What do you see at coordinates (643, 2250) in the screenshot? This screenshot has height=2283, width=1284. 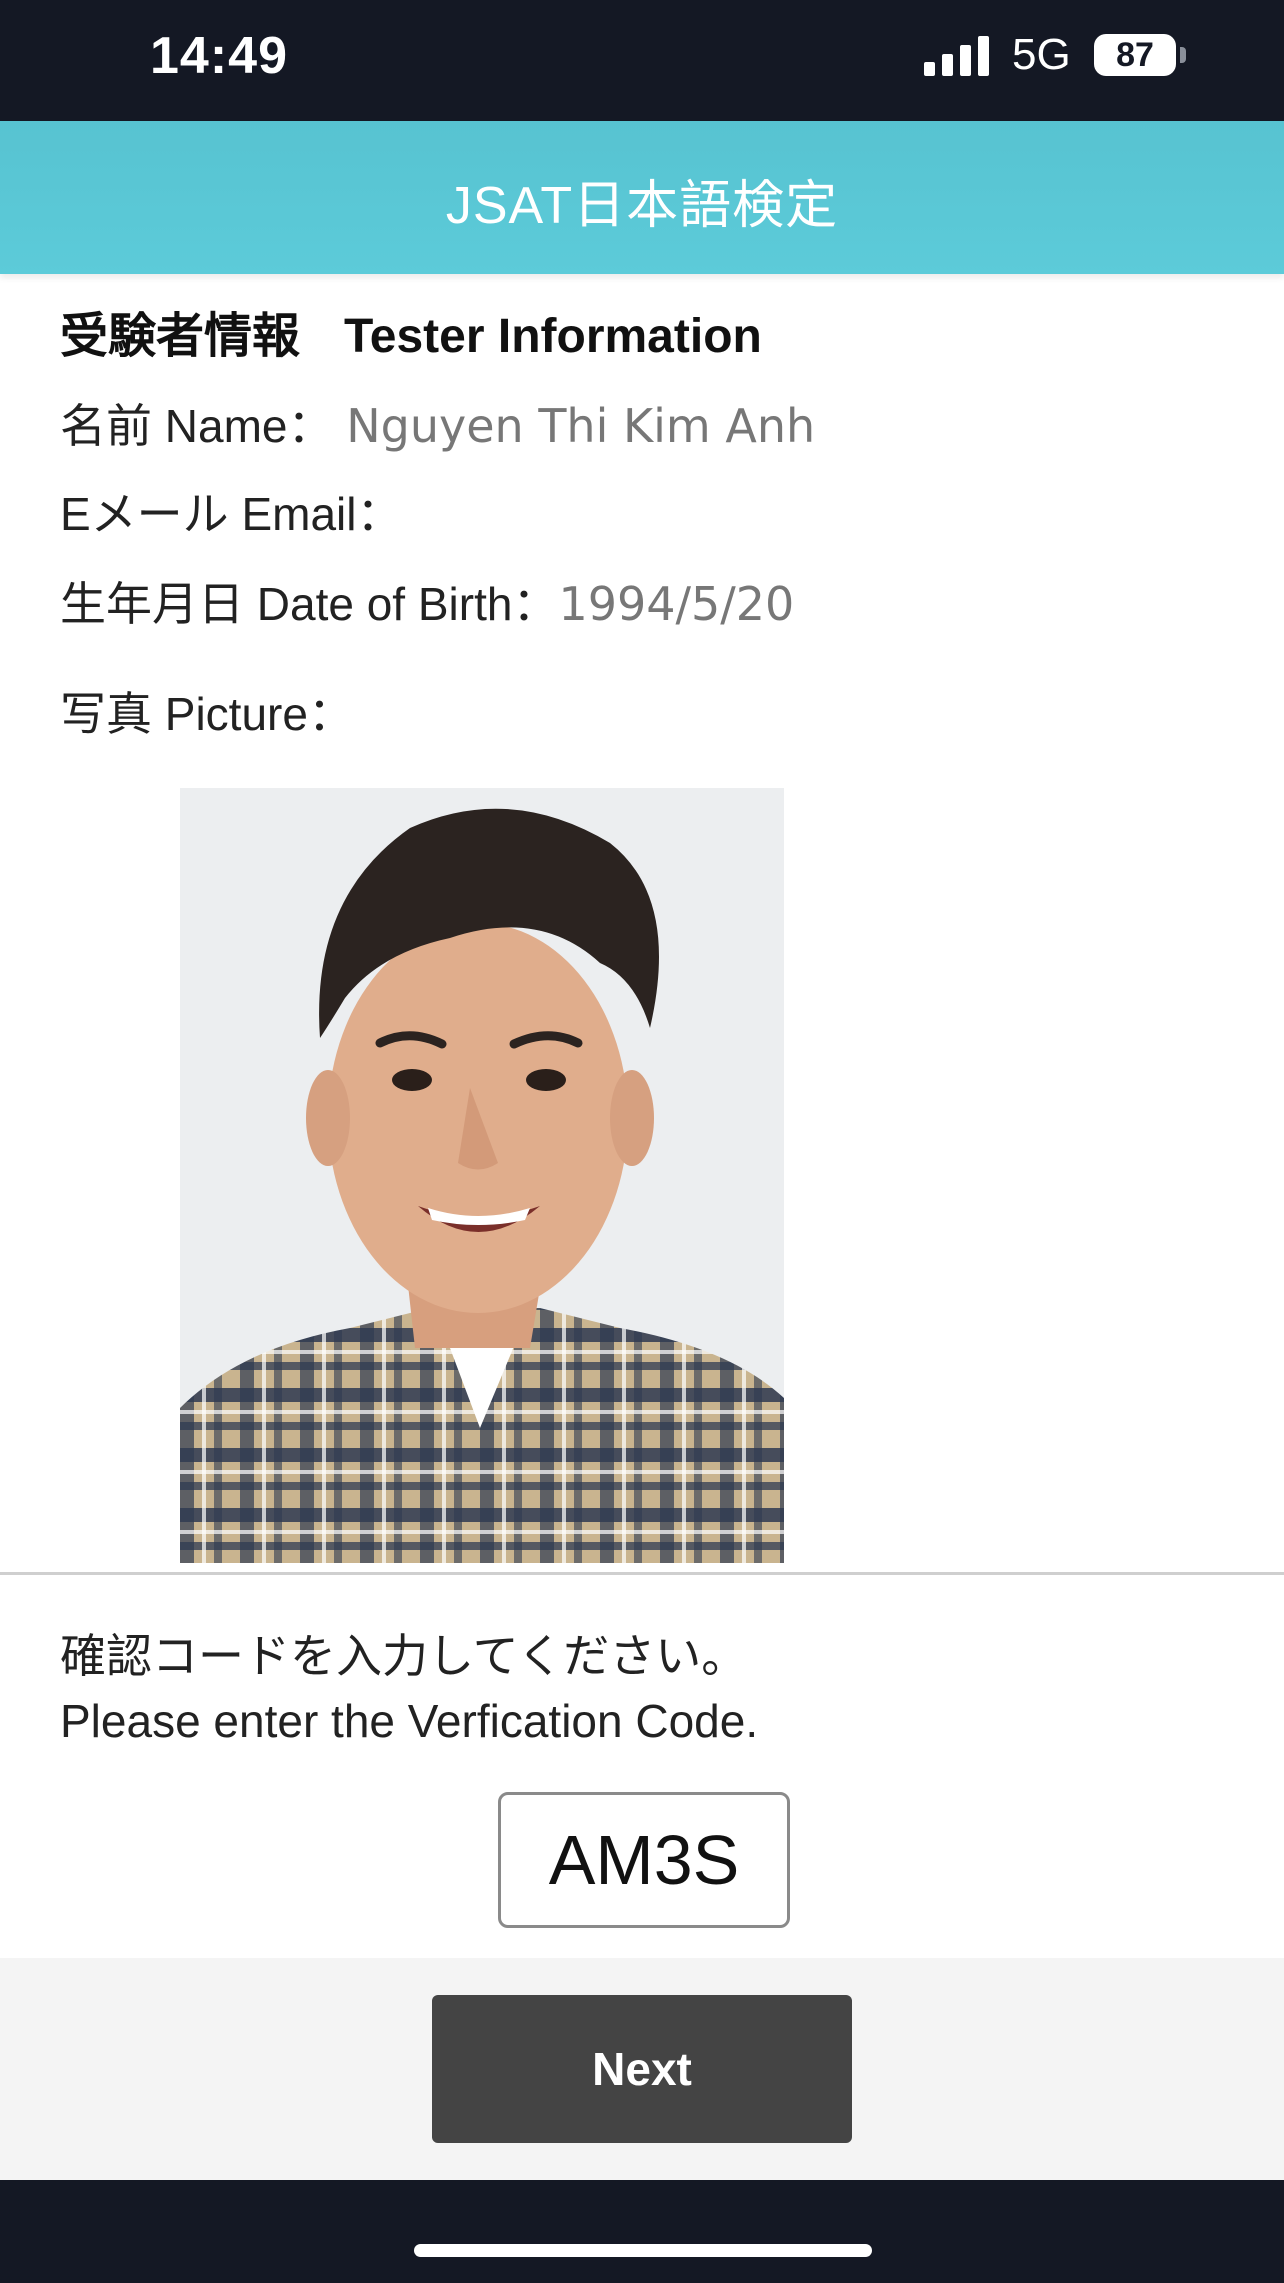 I see `home-indicator` at bounding box center [643, 2250].